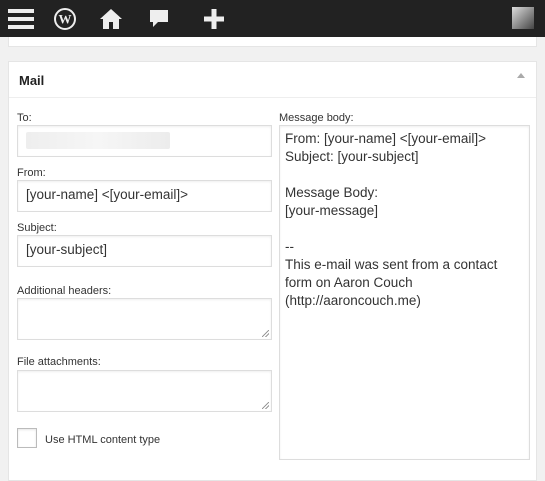  What do you see at coordinates (32, 80) in the screenshot?
I see `panel-title: Mail` at bounding box center [32, 80].